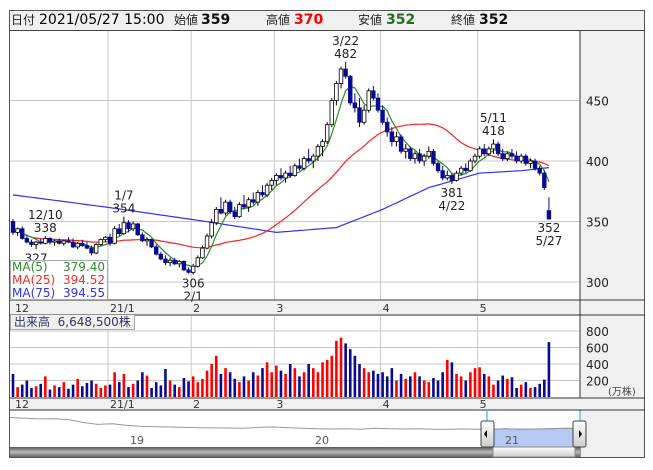 The image size is (653, 470). I want to click on volume-tick-label: 800, so click(597, 332).